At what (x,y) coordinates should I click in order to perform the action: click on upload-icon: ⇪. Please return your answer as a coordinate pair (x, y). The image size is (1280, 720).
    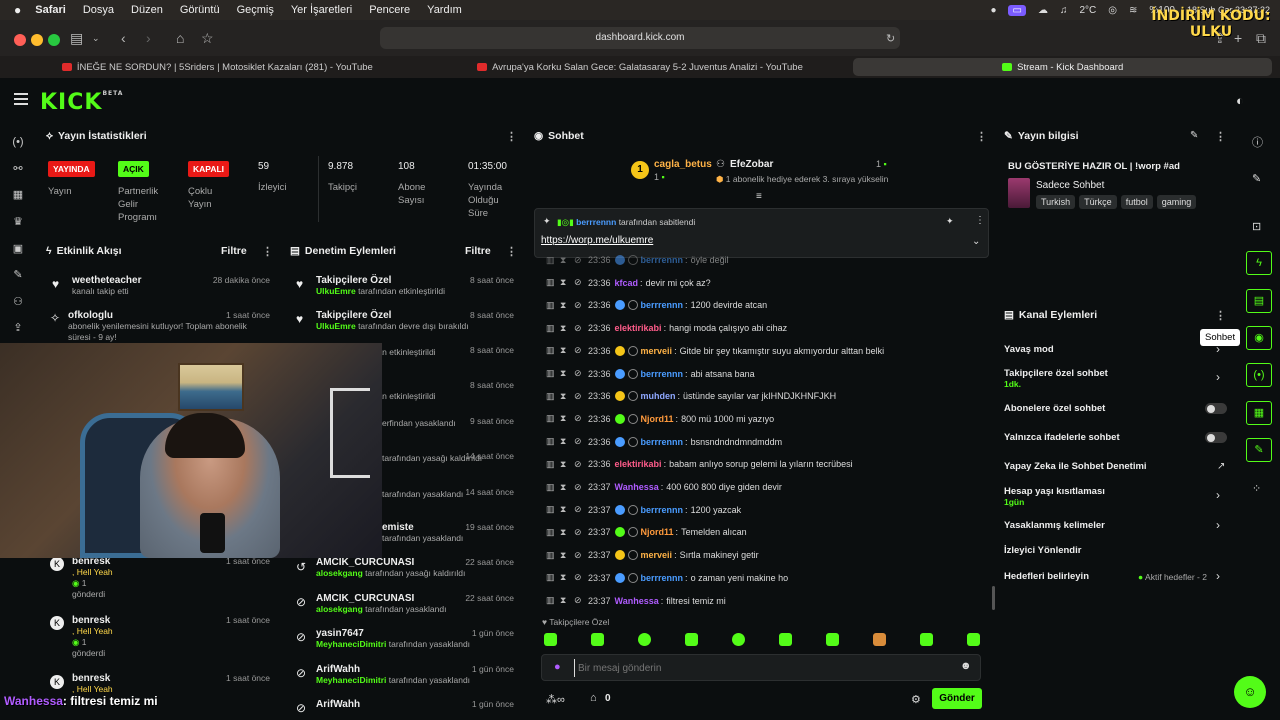
    Looking at the image, I should click on (18, 328).